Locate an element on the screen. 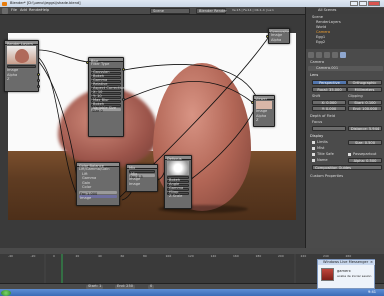 This screenshot has width=384, height=296. close-button is located at coordinates (374, 3).